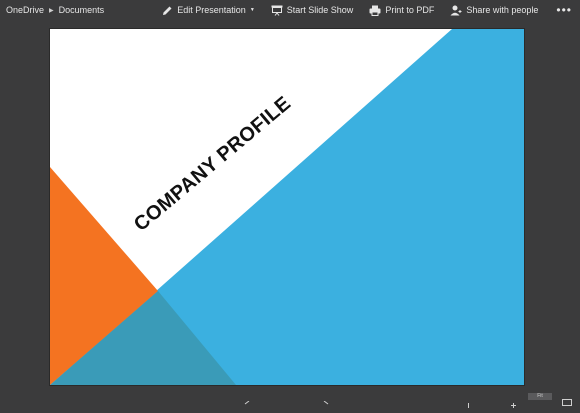 Image resolution: width=580 pixels, height=413 pixels. Describe the element at coordinates (567, 399) in the screenshot. I see `notes-icon` at that location.